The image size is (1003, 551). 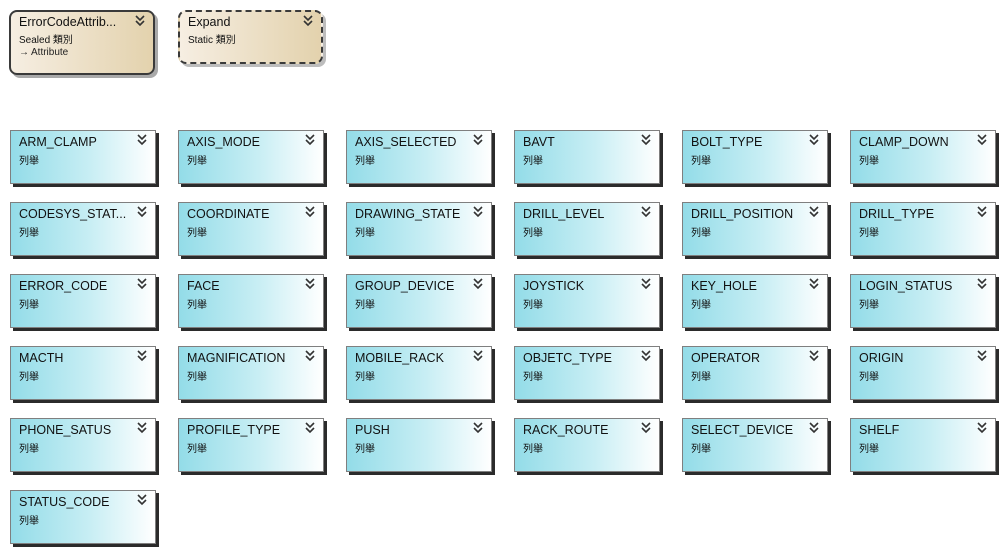 I want to click on enum-node: ERROR_CODE 列舉, so click(x=83, y=301).